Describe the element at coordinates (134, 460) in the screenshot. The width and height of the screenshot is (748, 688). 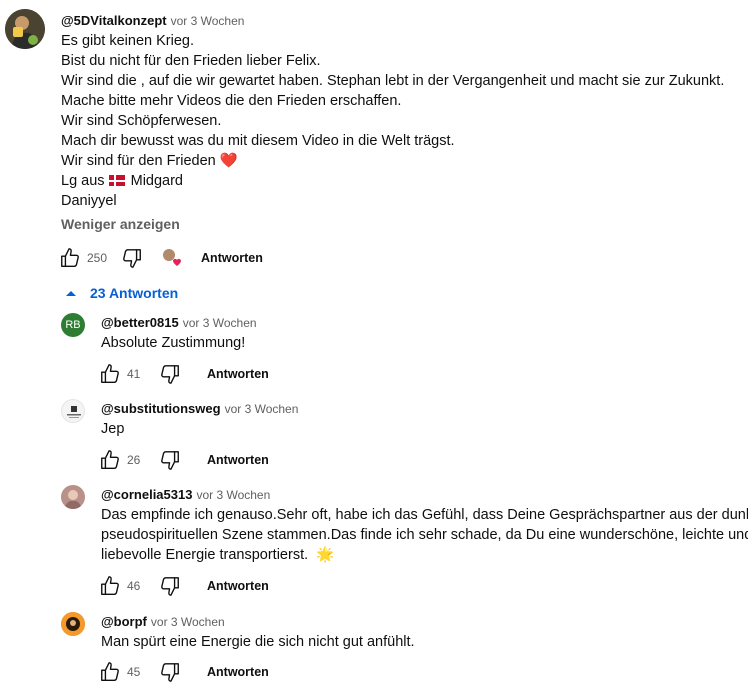
I see `like-count: 26` at that location.